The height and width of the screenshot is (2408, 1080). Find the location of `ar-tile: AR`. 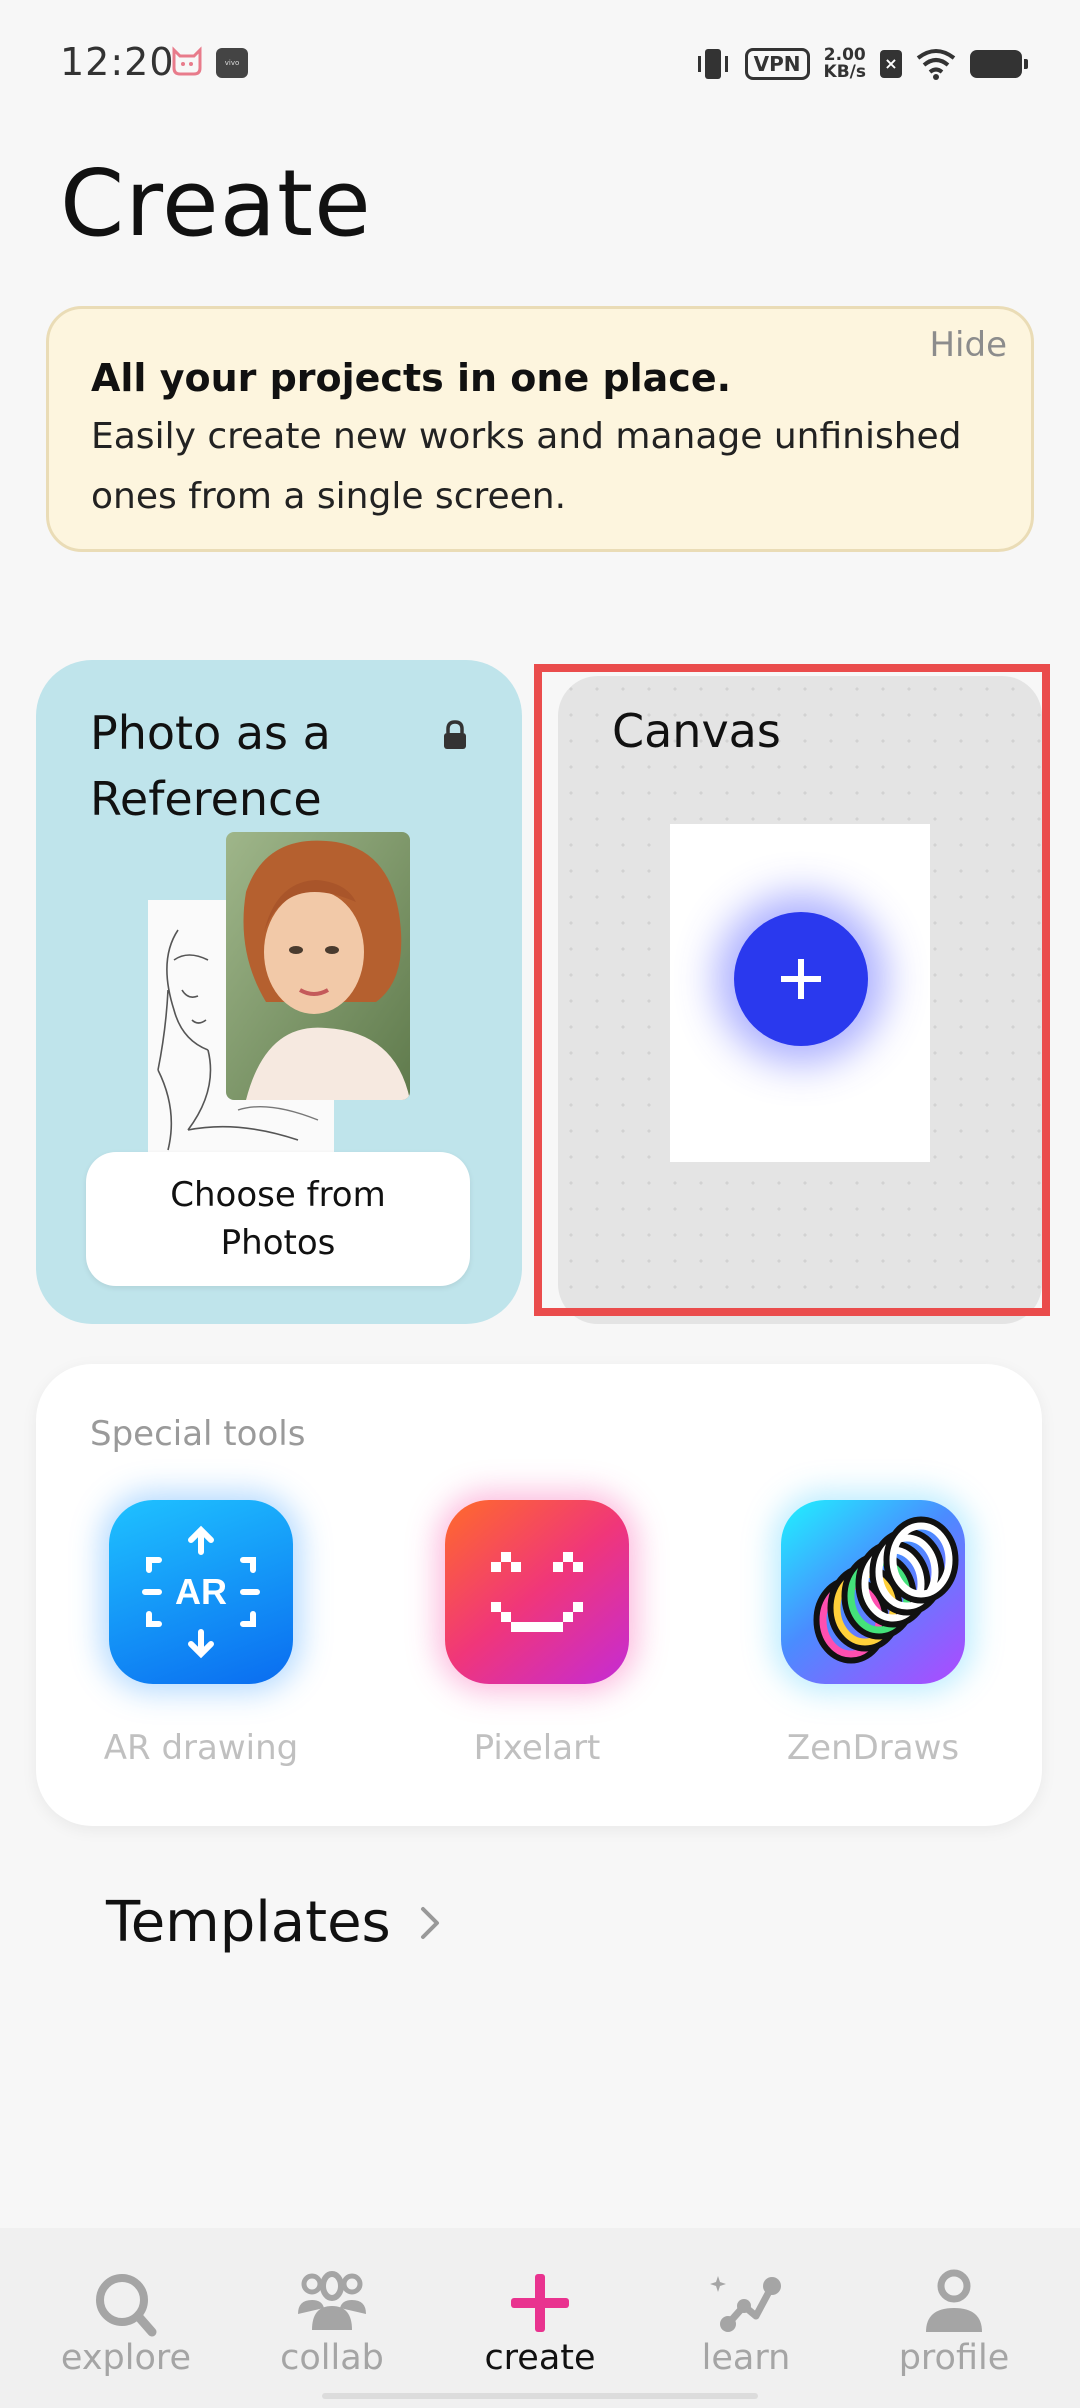

ar-tile: AR is located at coordinates (201, 1592).